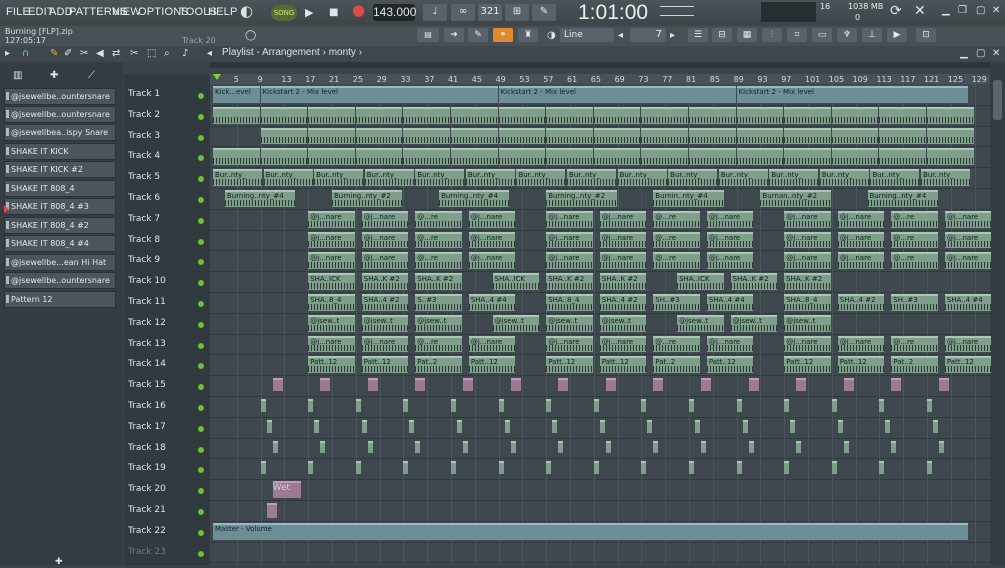 This screenshot has height=568, width=1005. I want to click on tools-icon: ✕, so click(920, 11).